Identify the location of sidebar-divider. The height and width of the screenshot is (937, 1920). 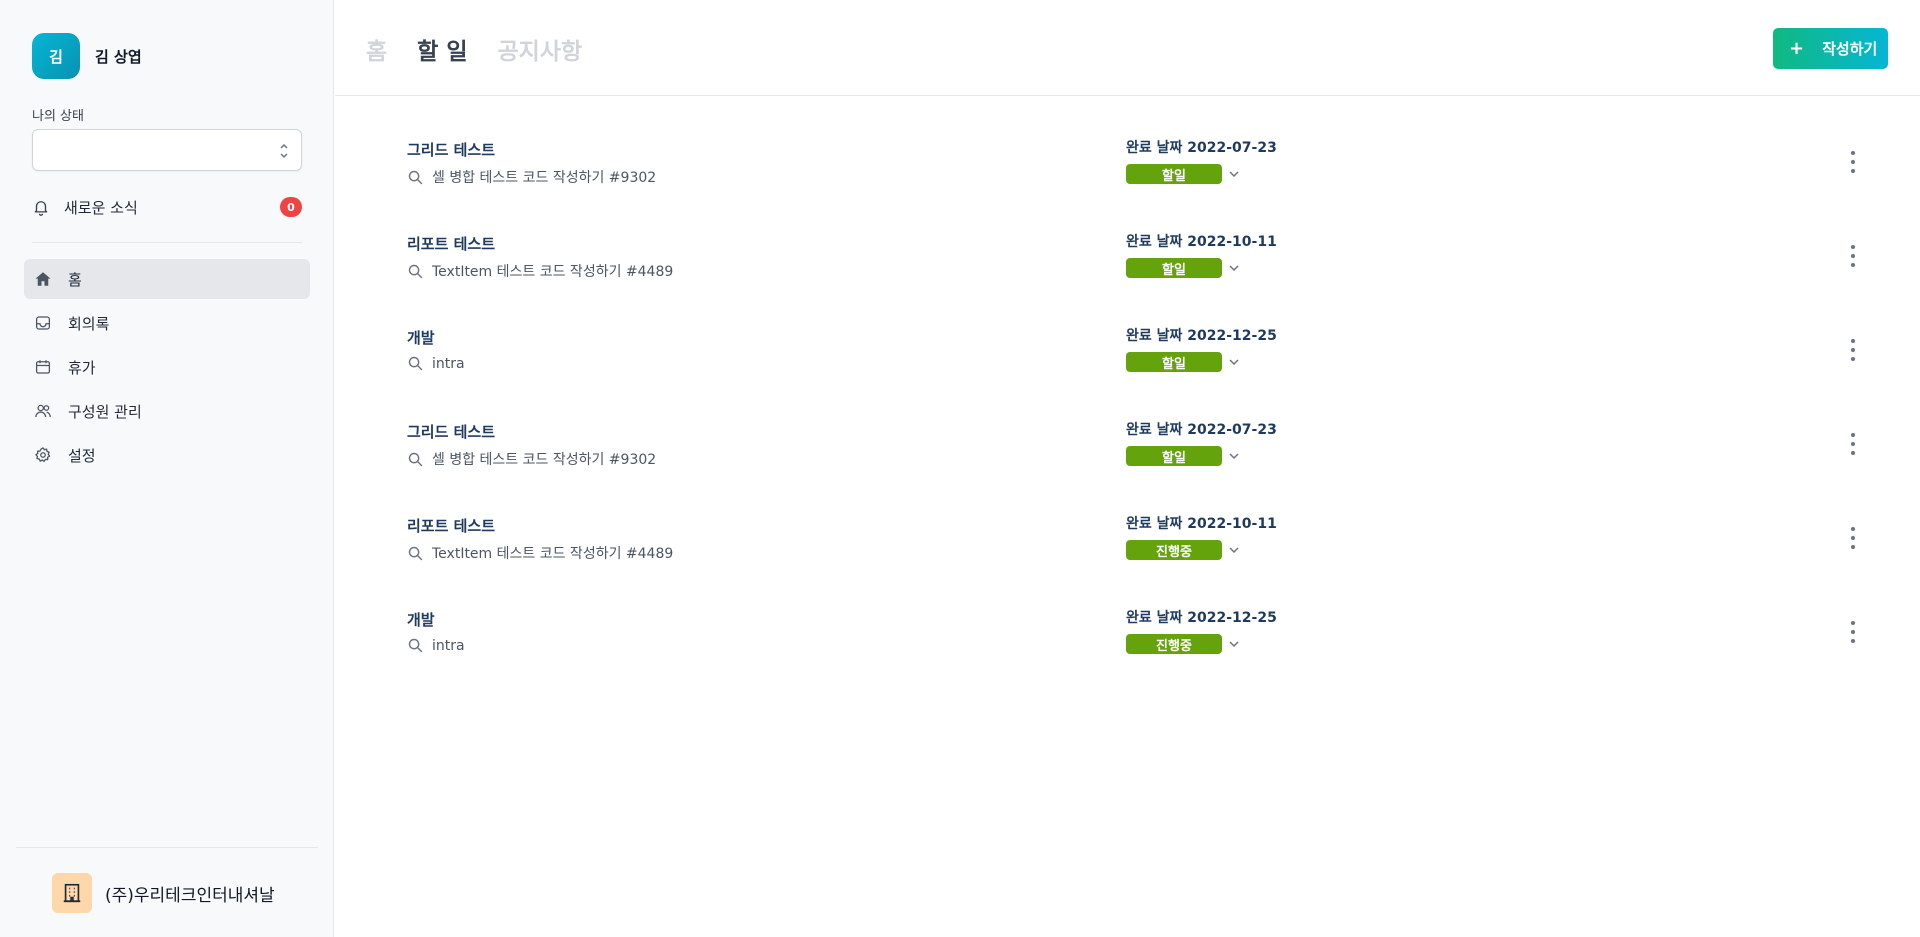
(167, 242).